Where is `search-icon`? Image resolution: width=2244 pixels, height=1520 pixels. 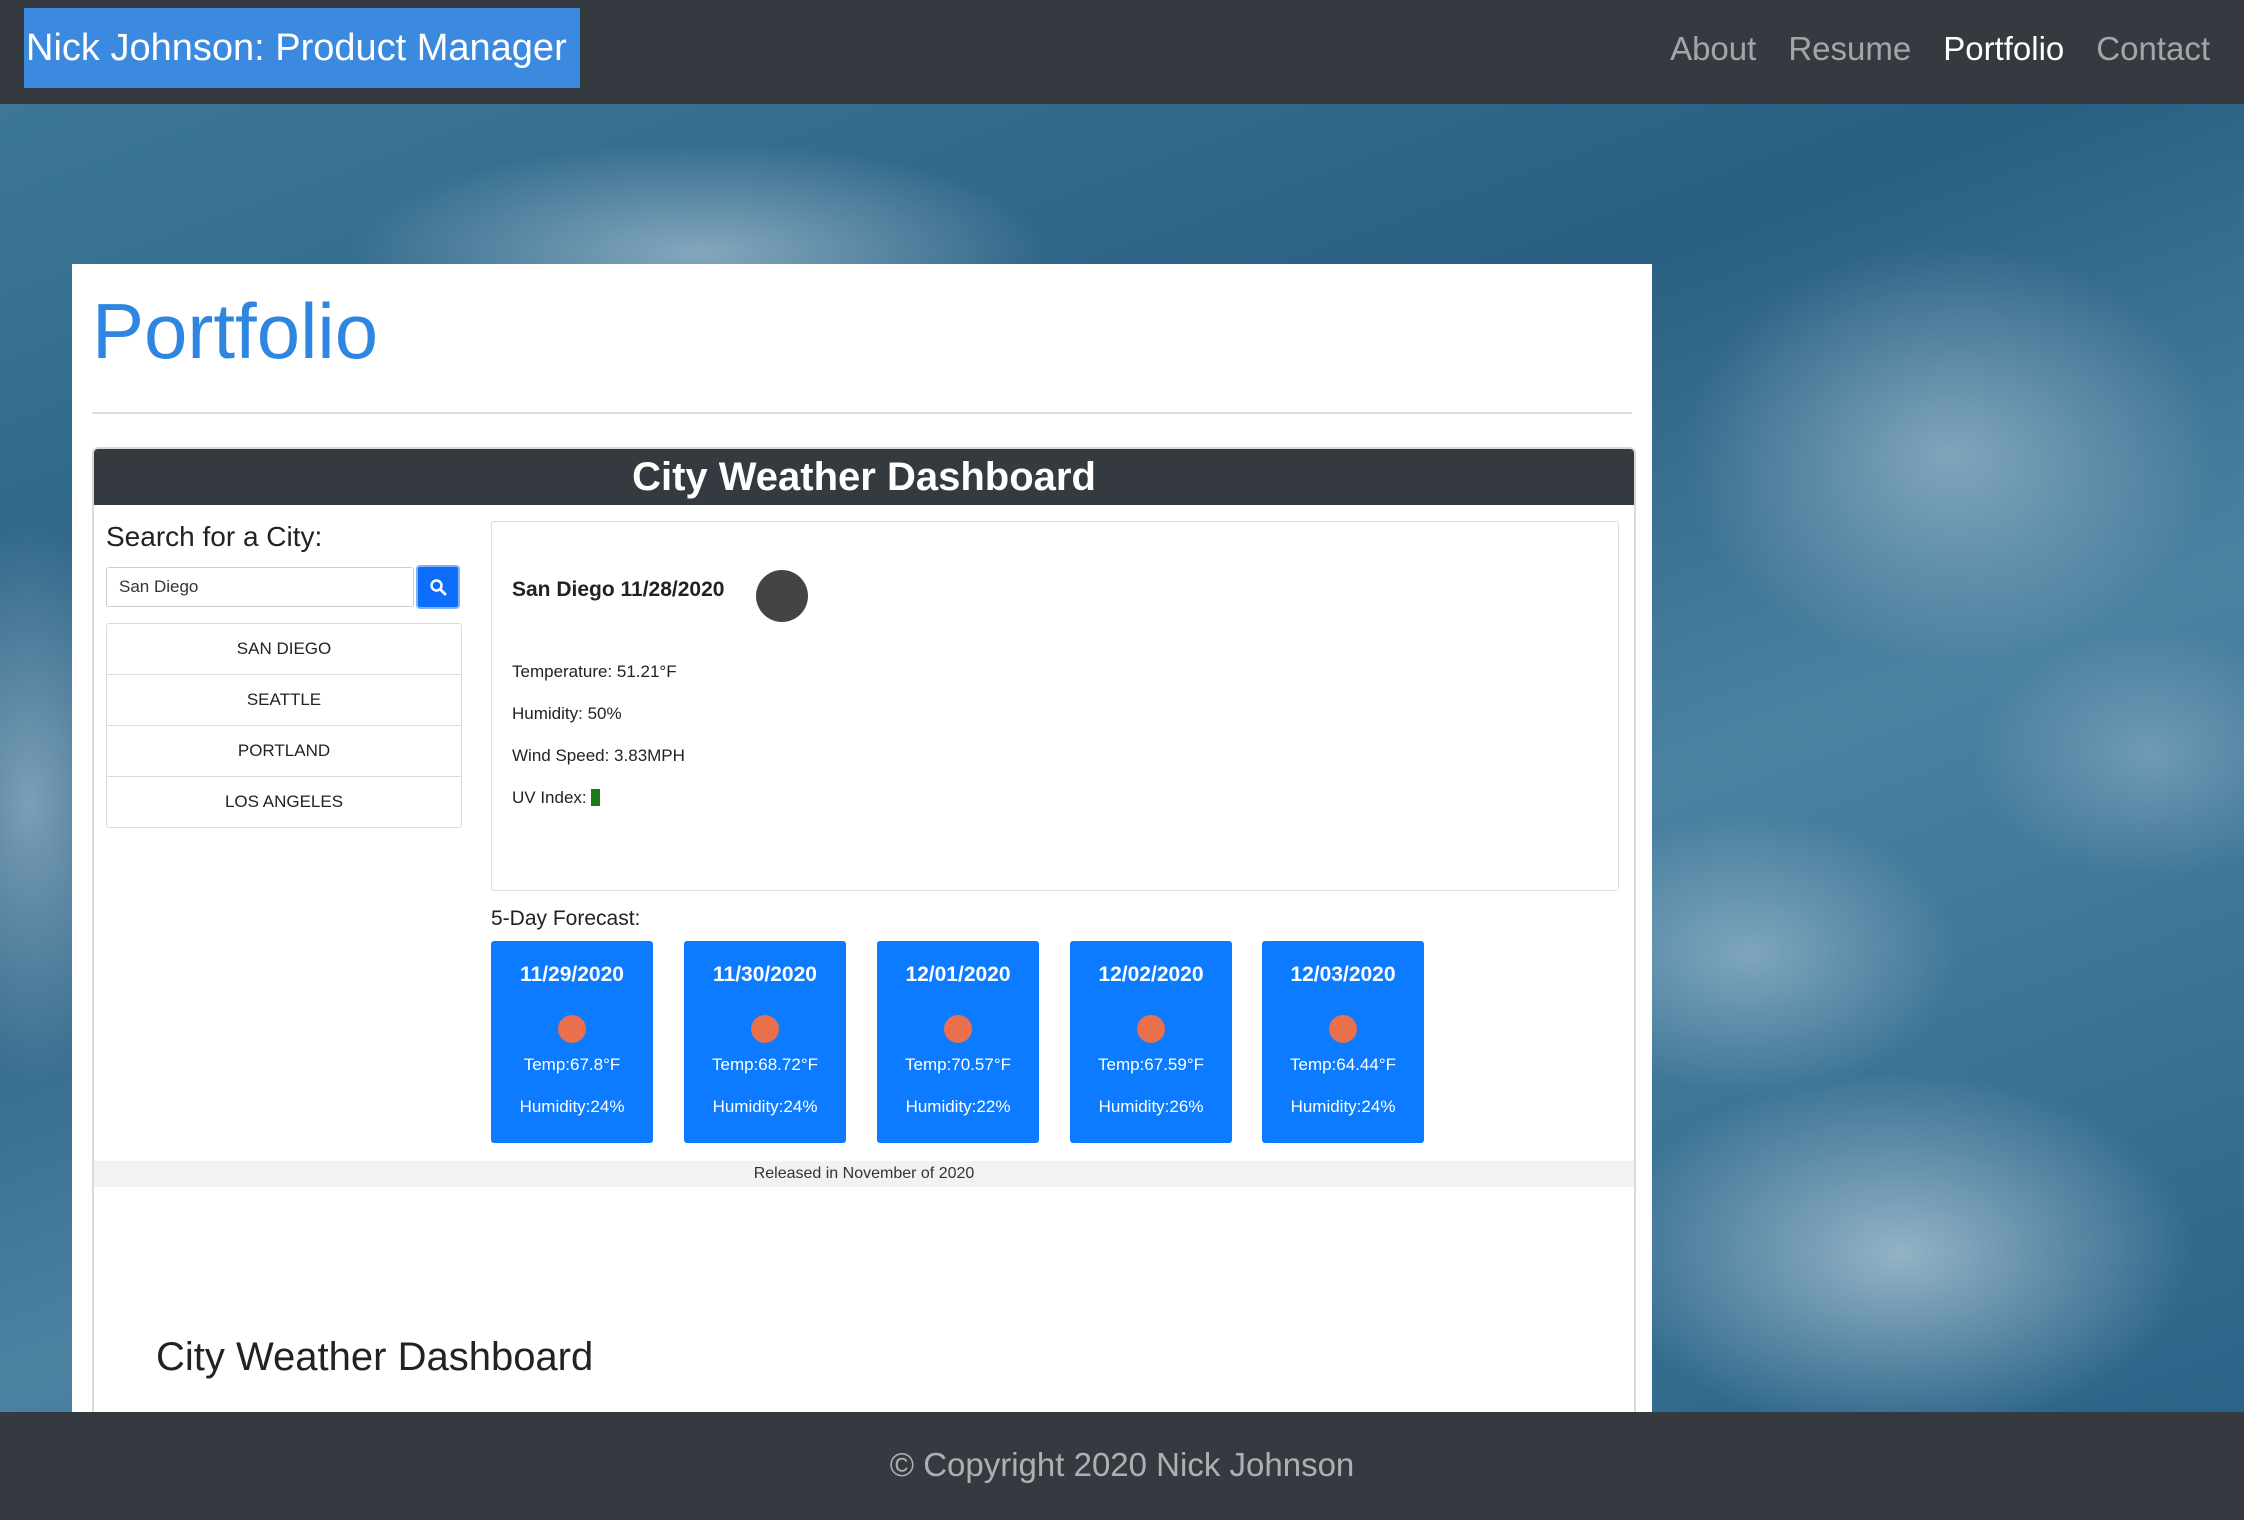 search-icon is located at coordinates (438, 587).